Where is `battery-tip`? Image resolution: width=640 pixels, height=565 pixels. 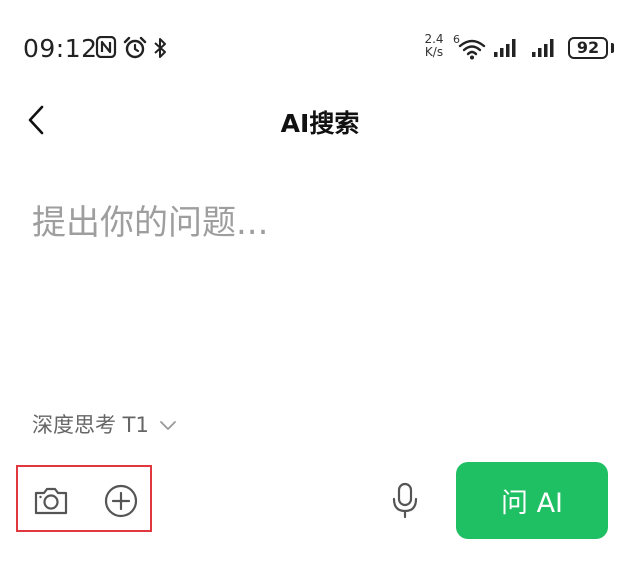
battery-tip is located at coordinates (612, 48).